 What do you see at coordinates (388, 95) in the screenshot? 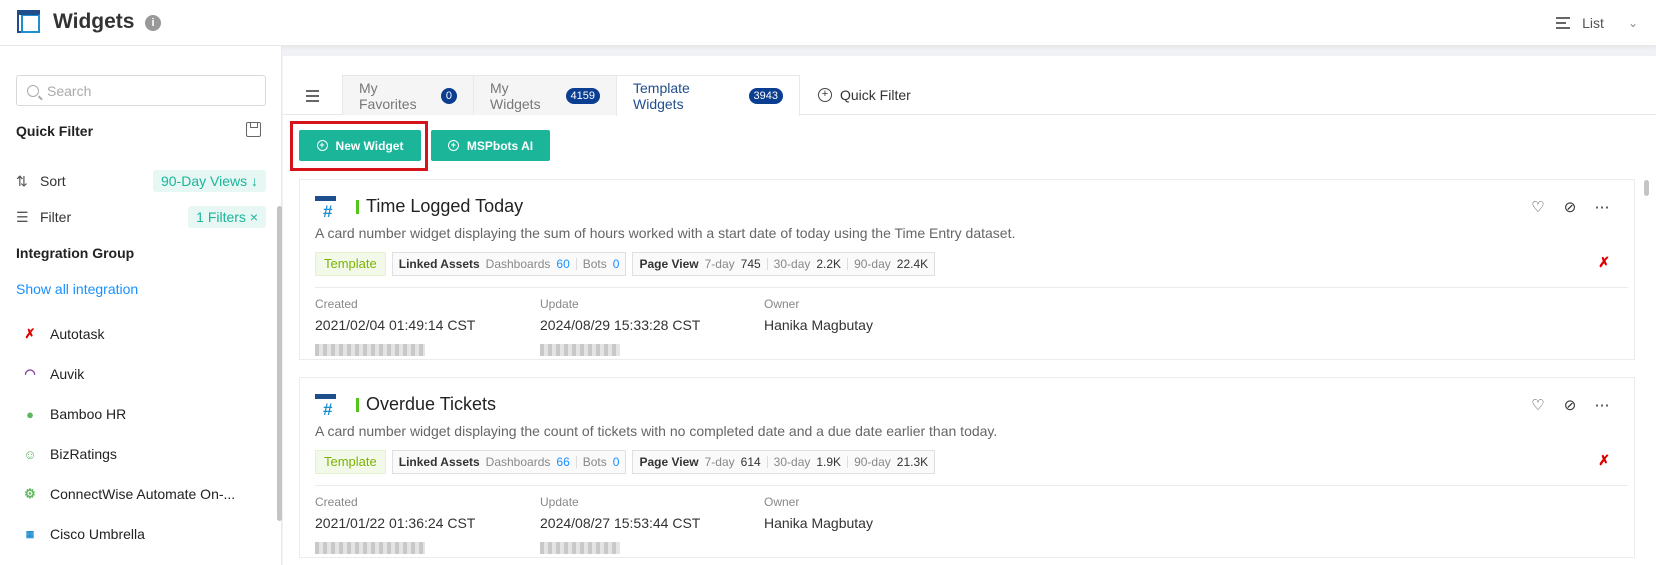
I see `tab-label: My Favorites` at bounding box center [388, 95].